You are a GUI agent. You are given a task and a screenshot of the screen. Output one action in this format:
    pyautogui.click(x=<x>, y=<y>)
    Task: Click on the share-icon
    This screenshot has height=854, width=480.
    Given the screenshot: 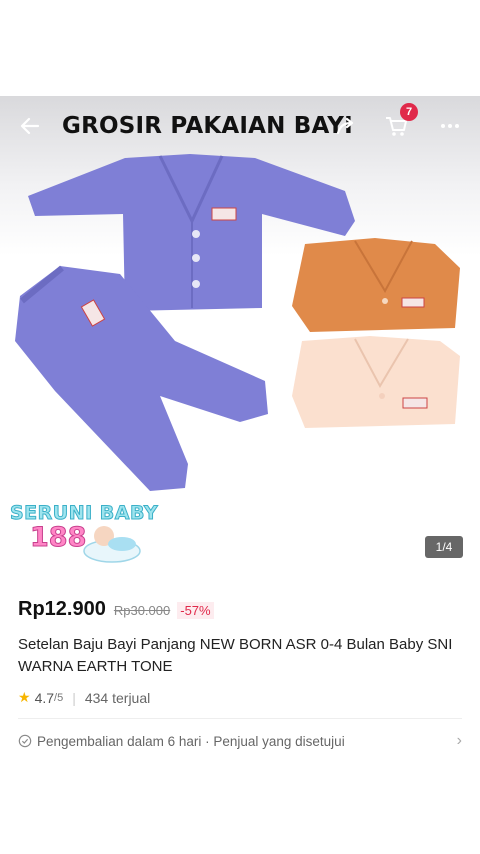 What is the action you would take?
    pyautogui.click(x=345, y=126)
    